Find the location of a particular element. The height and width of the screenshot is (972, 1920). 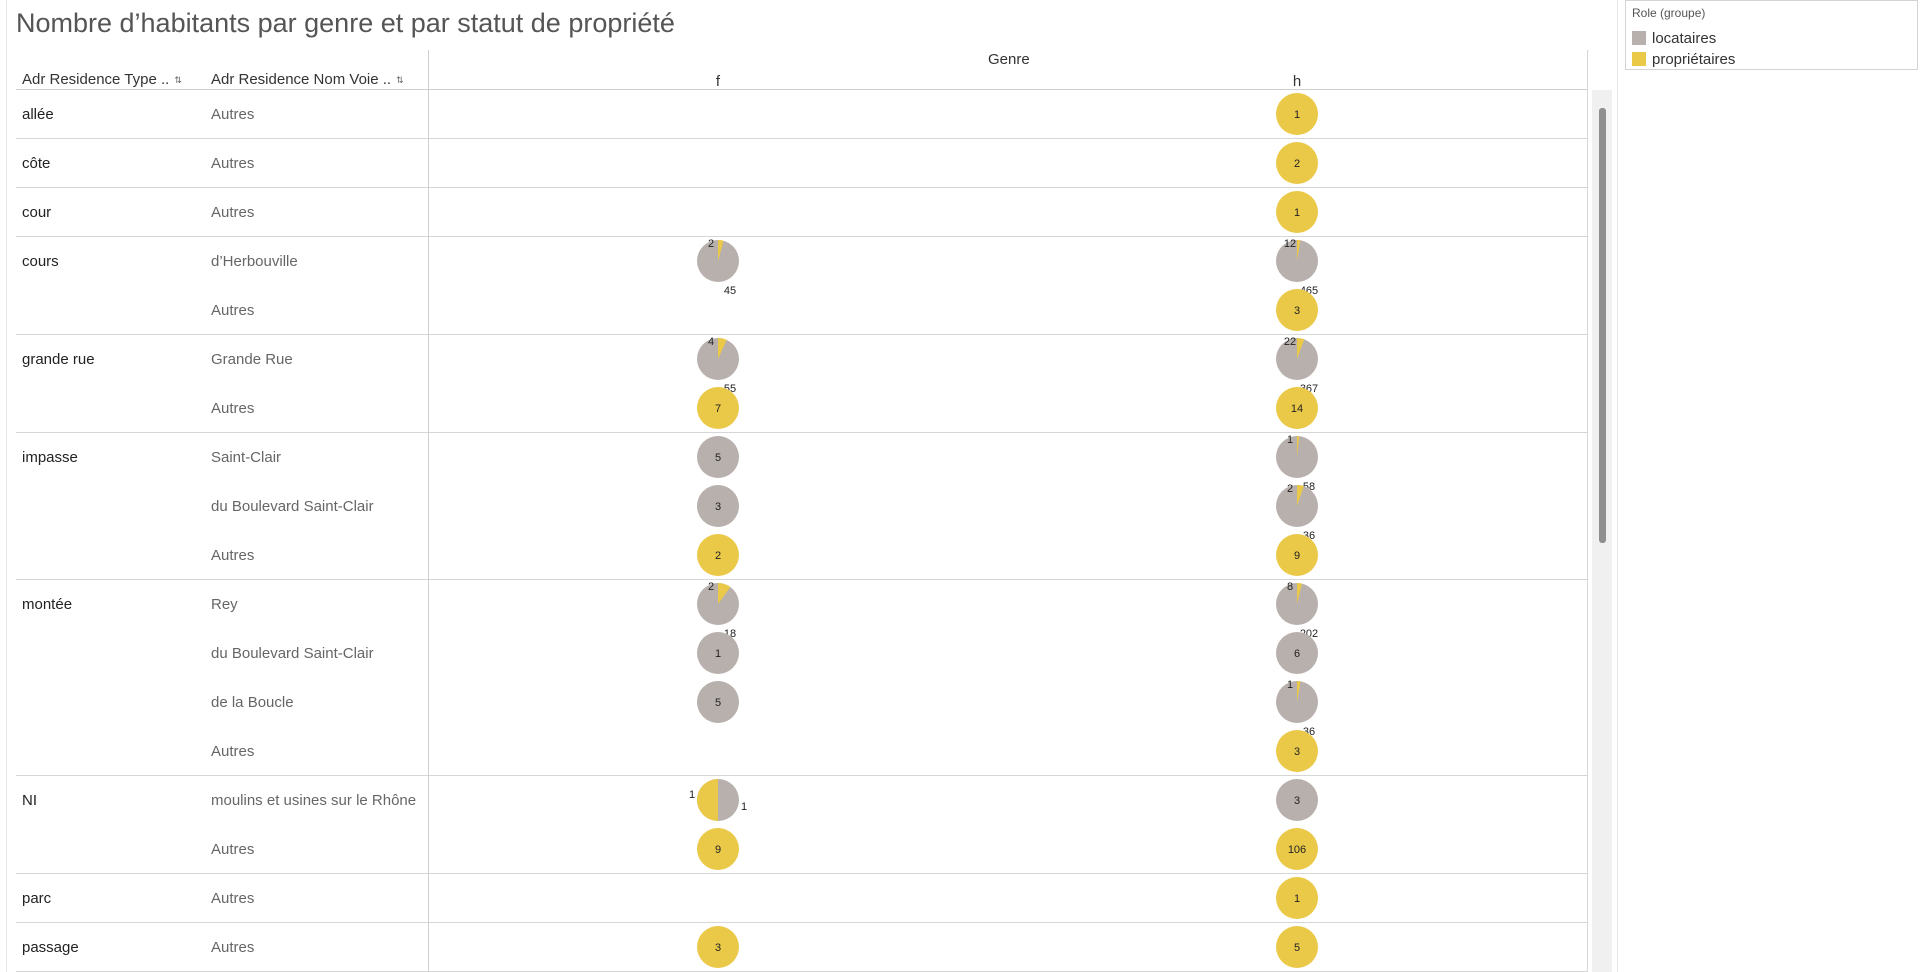

col-type-header: Adr Residence Type .. ⇅ is located at coordinates (102, 79).